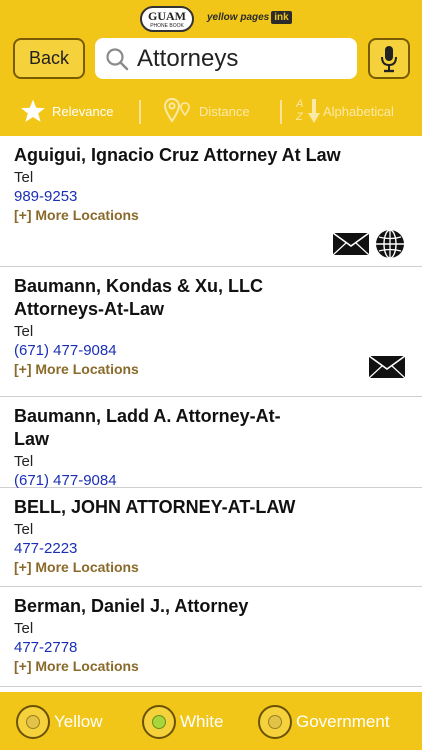  I want to click on sort-distance-label: Distance, so click(224, 111).